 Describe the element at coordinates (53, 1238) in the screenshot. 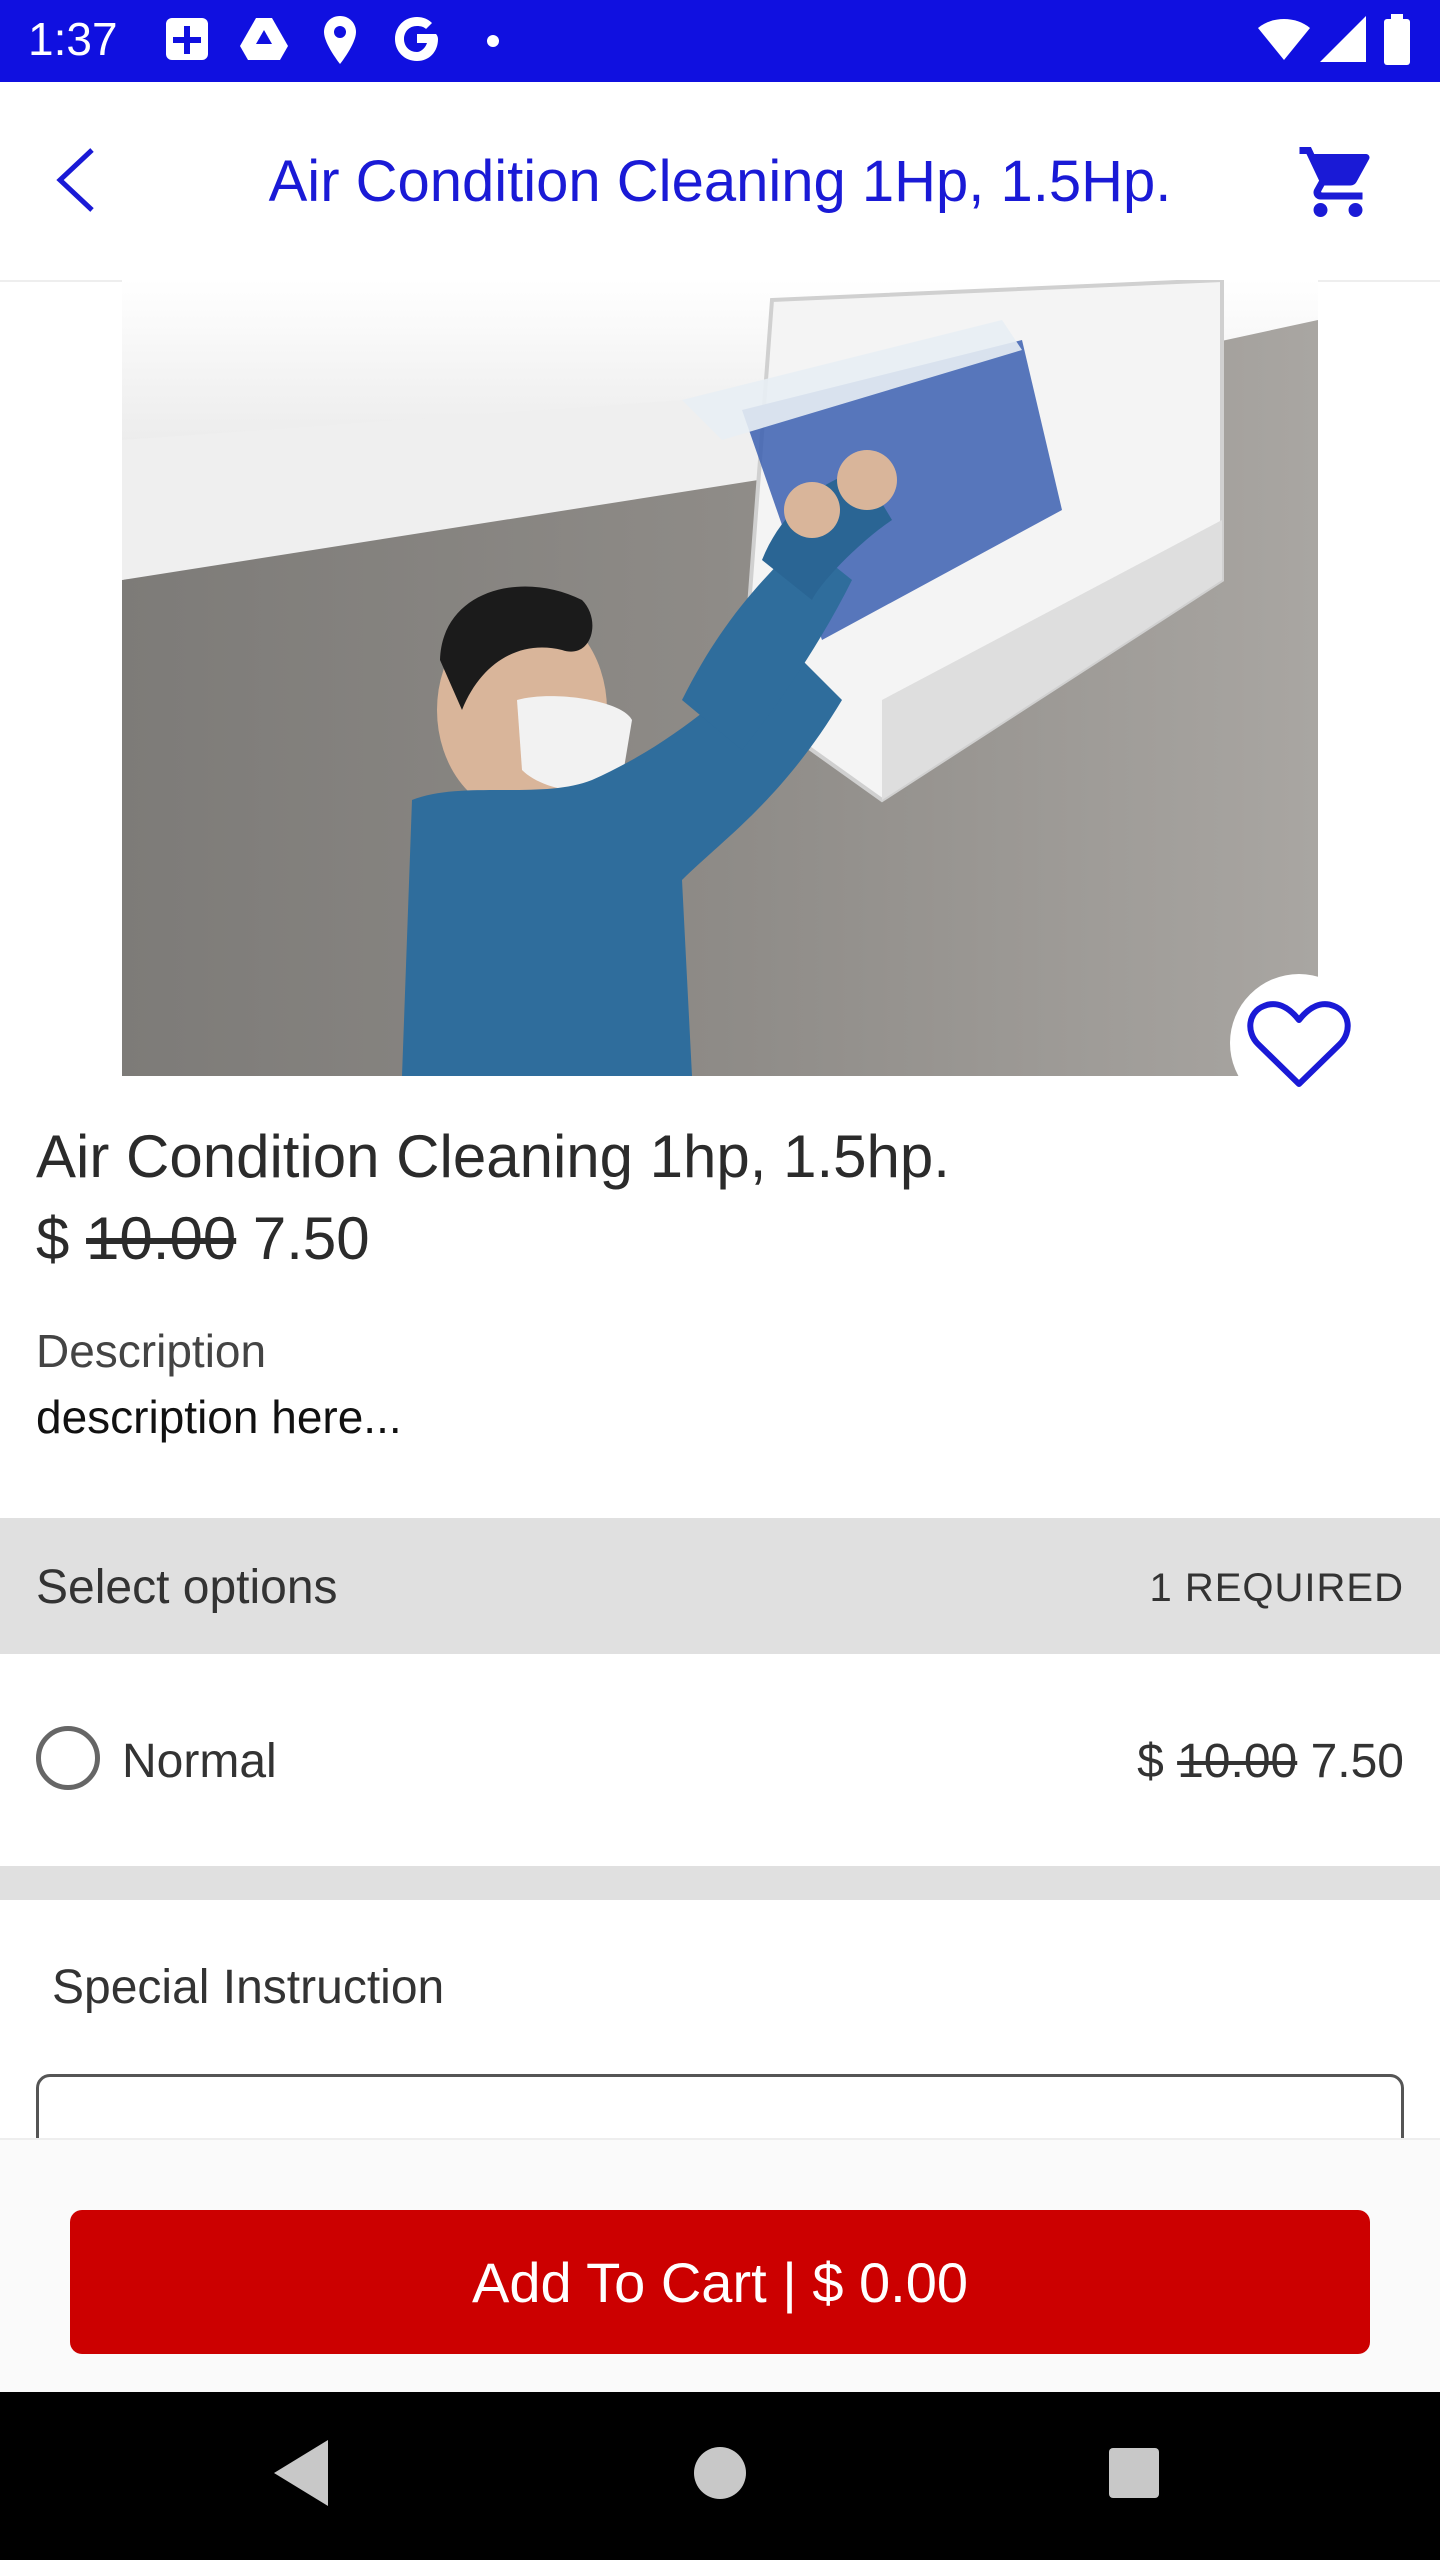

I see `currency-symbol: $` at that location.